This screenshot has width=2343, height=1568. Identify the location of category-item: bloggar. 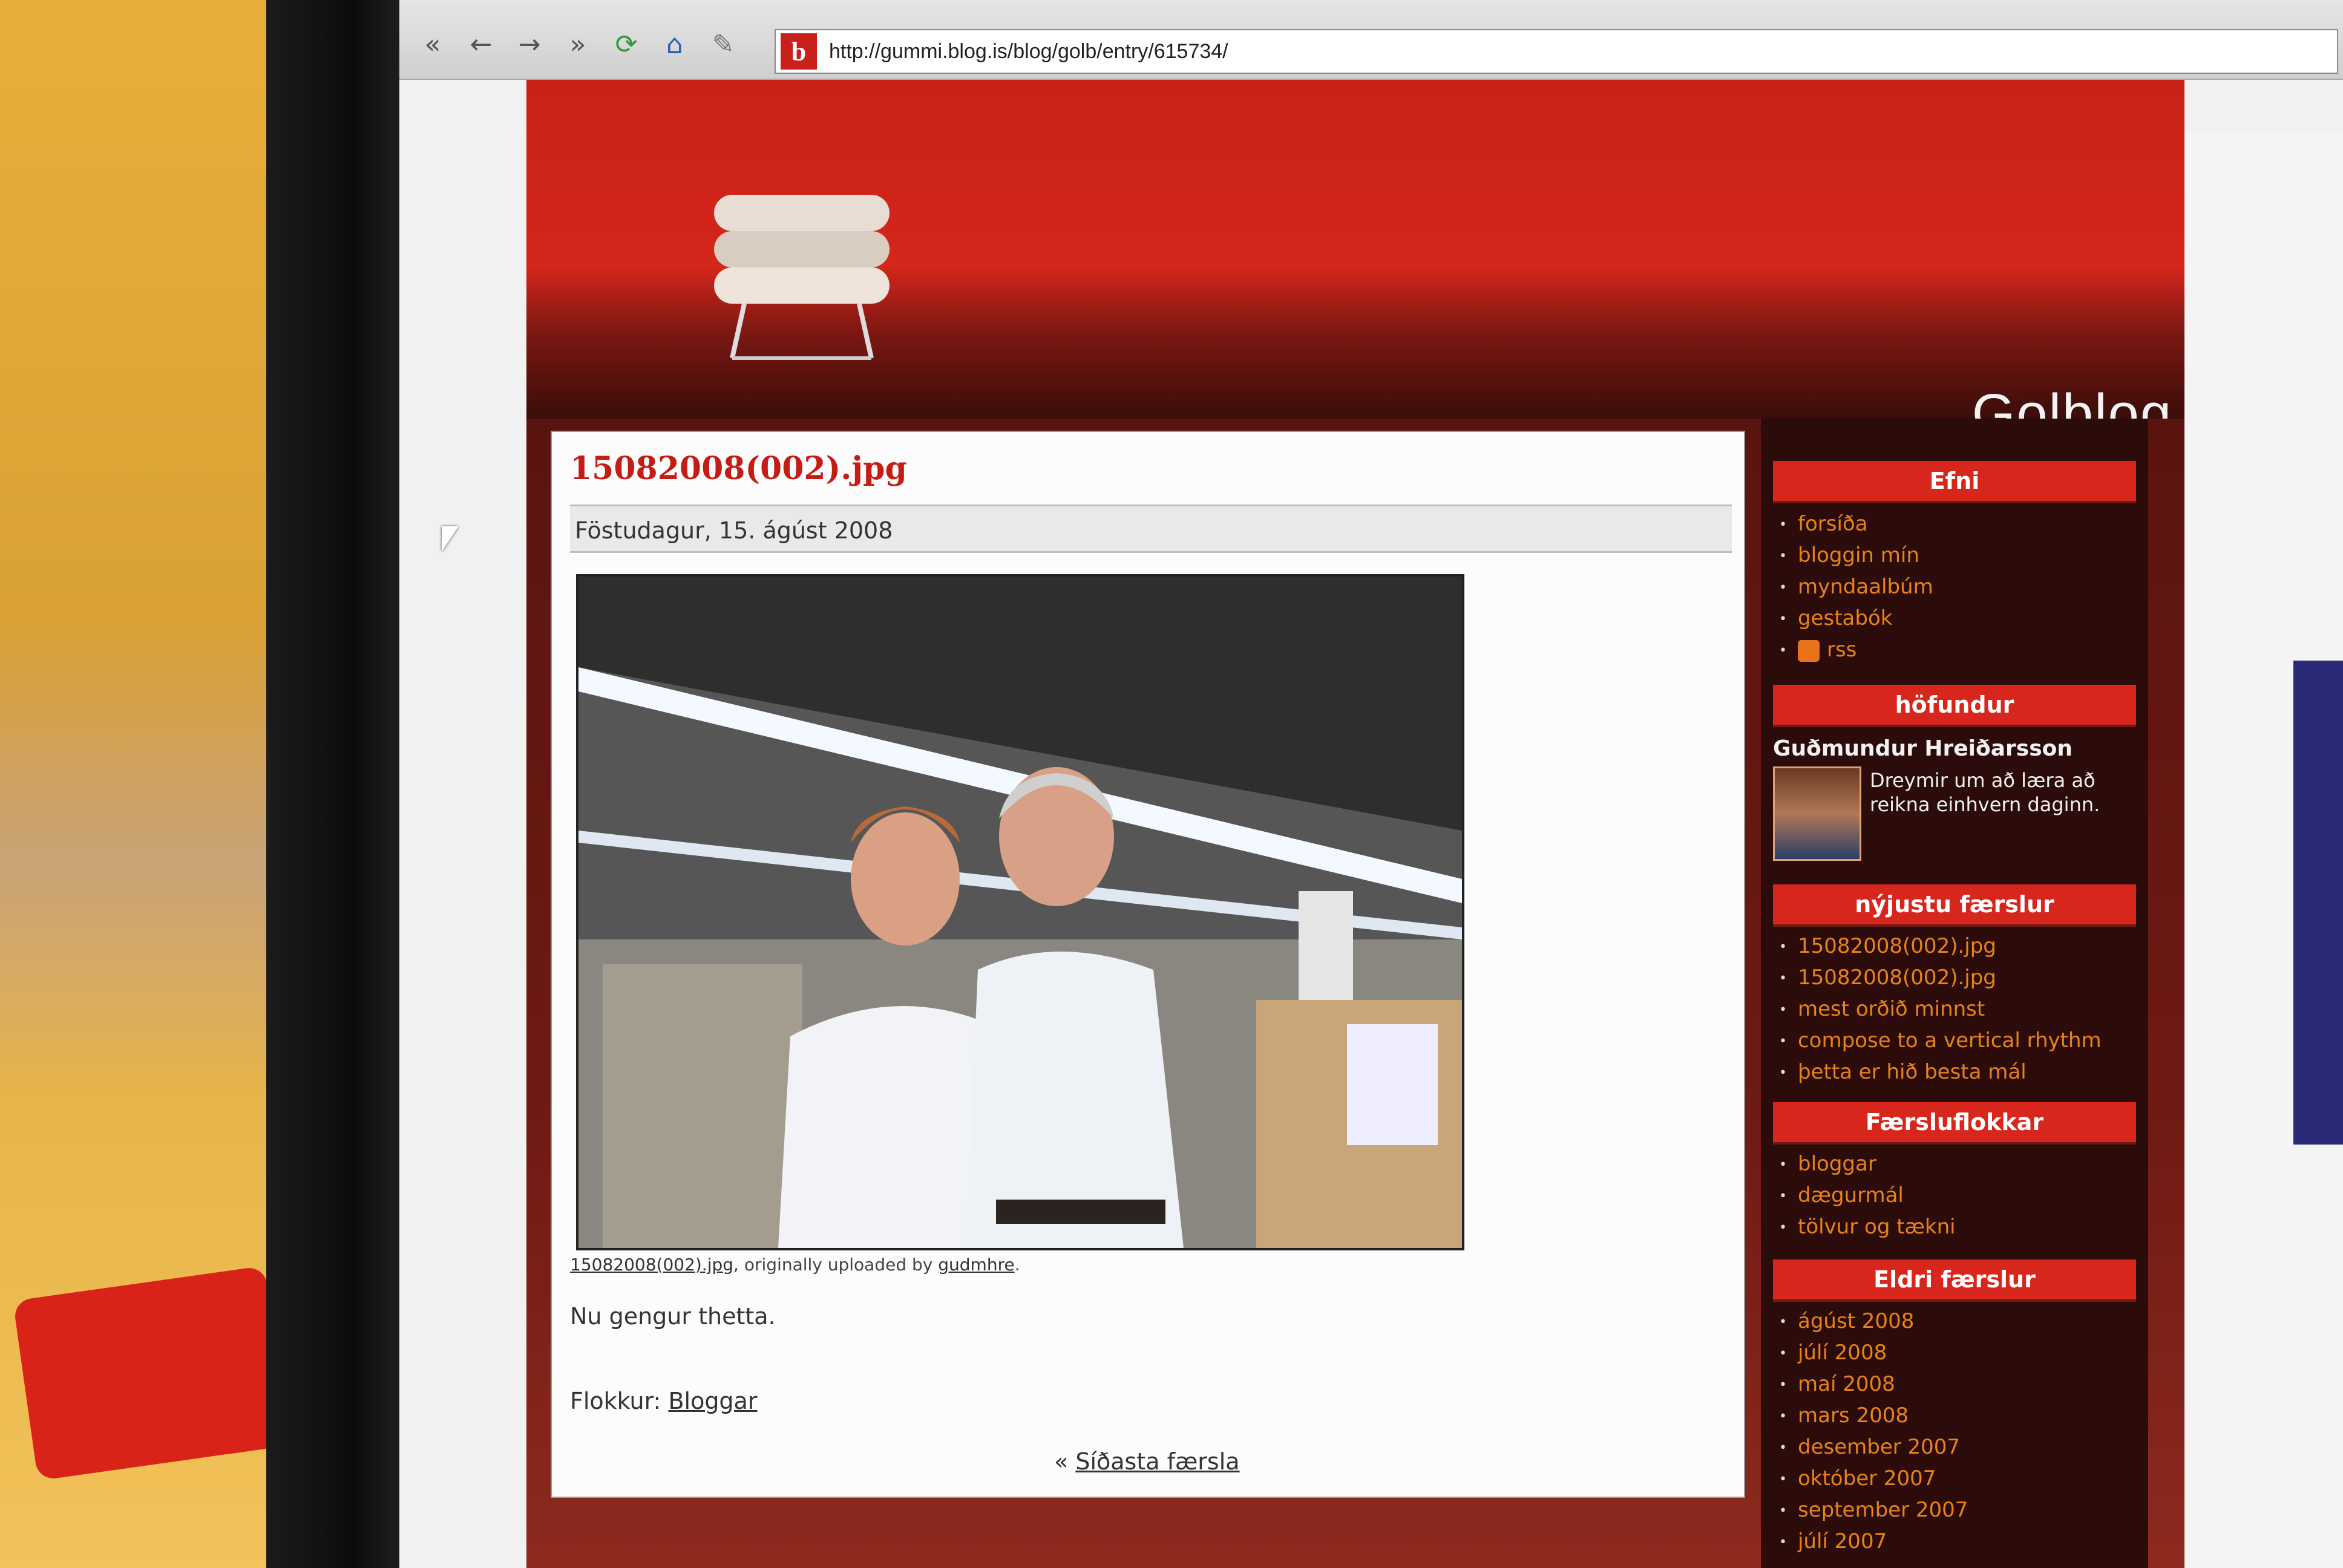
(1867, 1164).